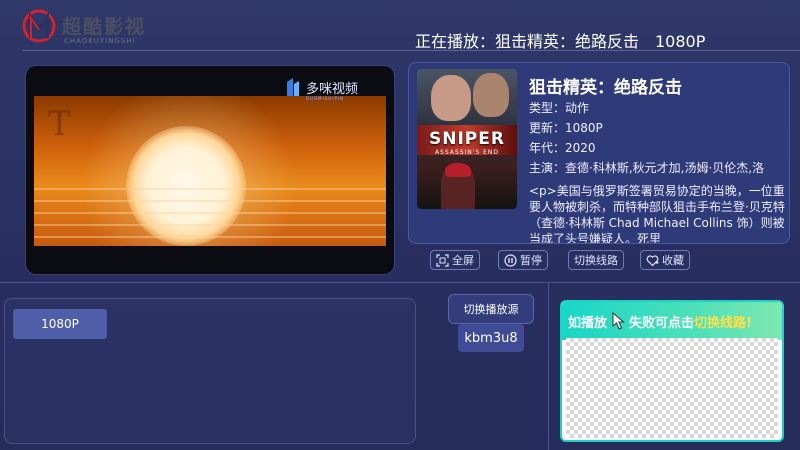 This screenshot has height=450, width=800. Describe the element at coordinates (562, 148) in the screenshot. I see `movie-year: 年代：2020` at that location.